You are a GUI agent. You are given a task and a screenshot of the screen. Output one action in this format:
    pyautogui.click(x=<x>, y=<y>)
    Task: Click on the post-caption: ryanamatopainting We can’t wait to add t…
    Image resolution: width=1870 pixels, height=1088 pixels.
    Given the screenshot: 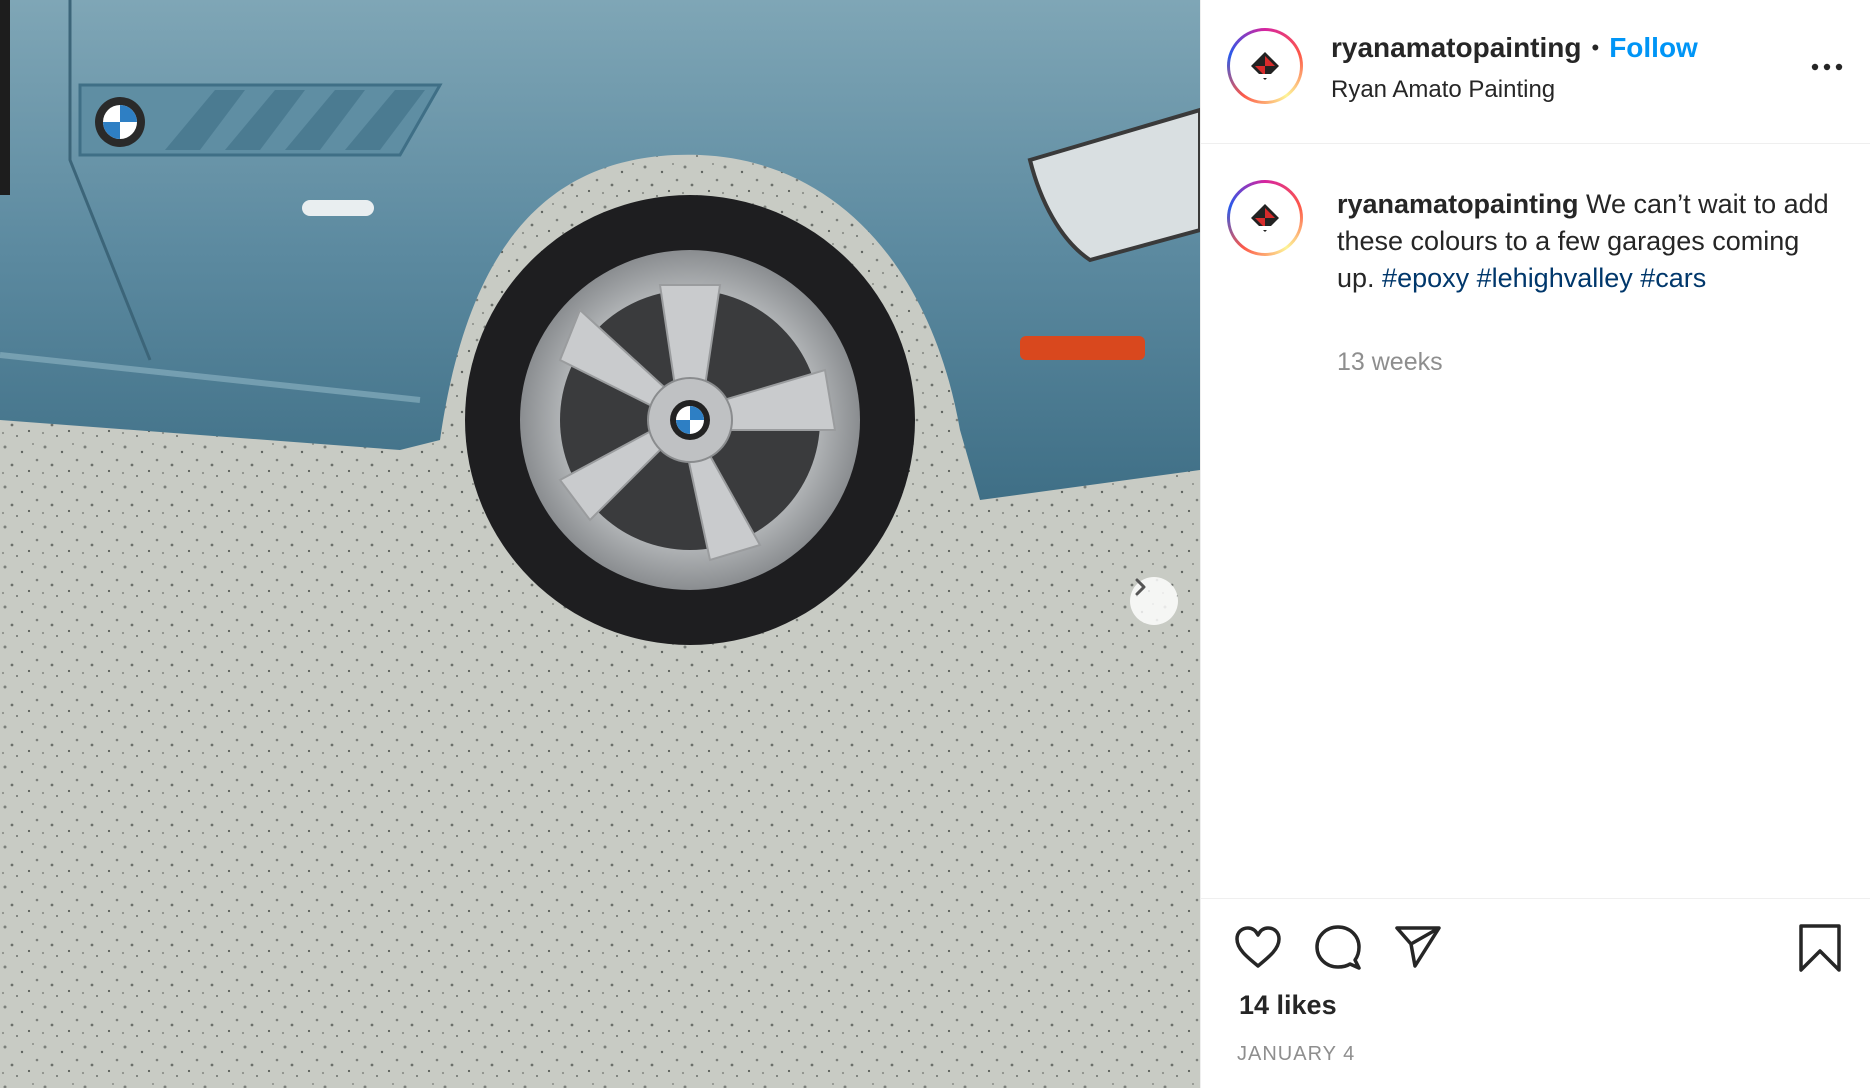 What is the action you would take?
    pyautogui.click(x=1587, y=241)
    